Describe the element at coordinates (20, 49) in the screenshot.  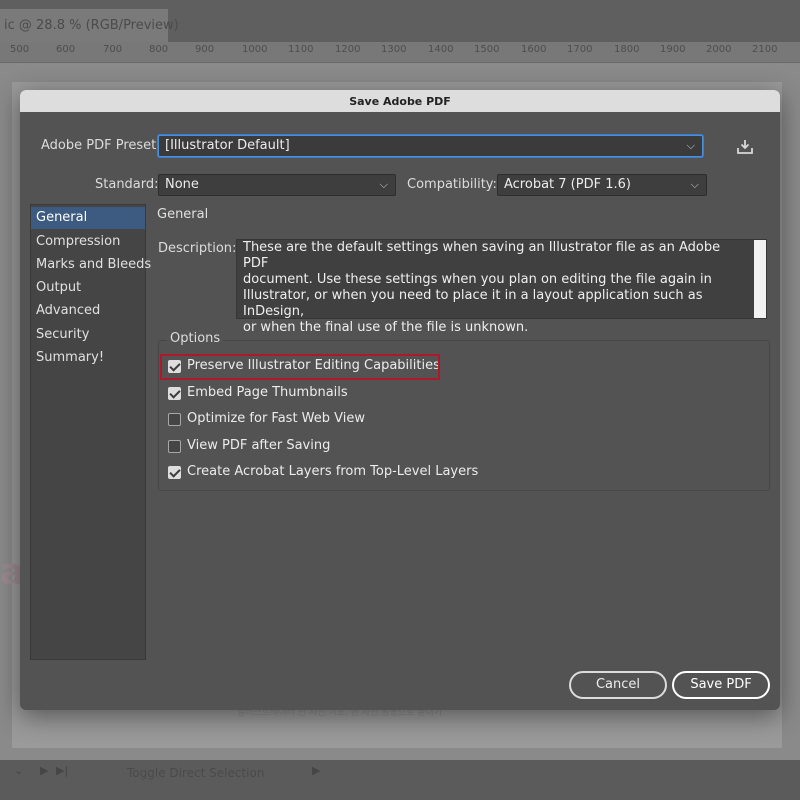
I see `ruler-tick: 500` at that location.